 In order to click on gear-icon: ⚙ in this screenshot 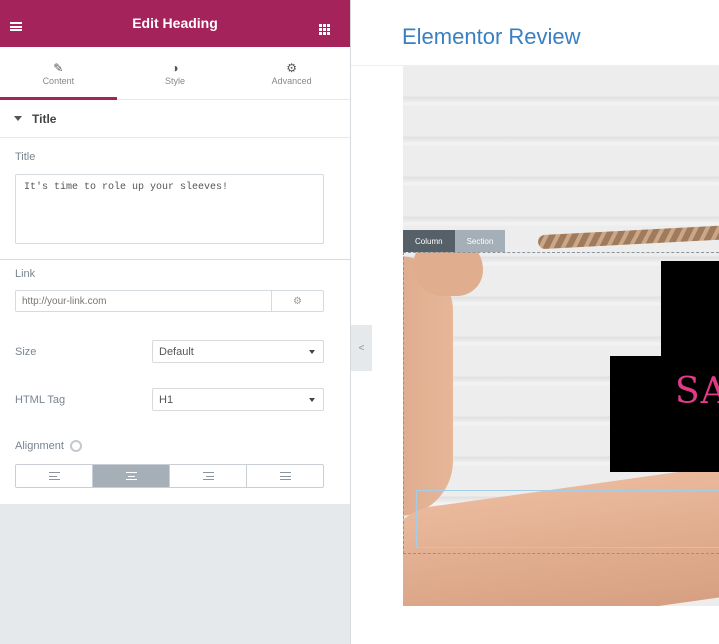, I will do `click(292, 68)`.